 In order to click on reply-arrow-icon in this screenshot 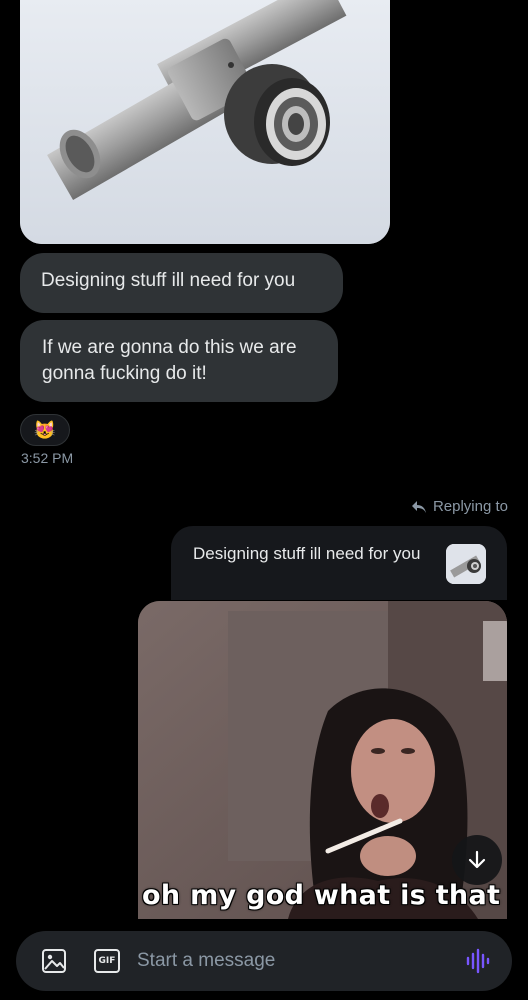, I will do `click(418, 506)`.